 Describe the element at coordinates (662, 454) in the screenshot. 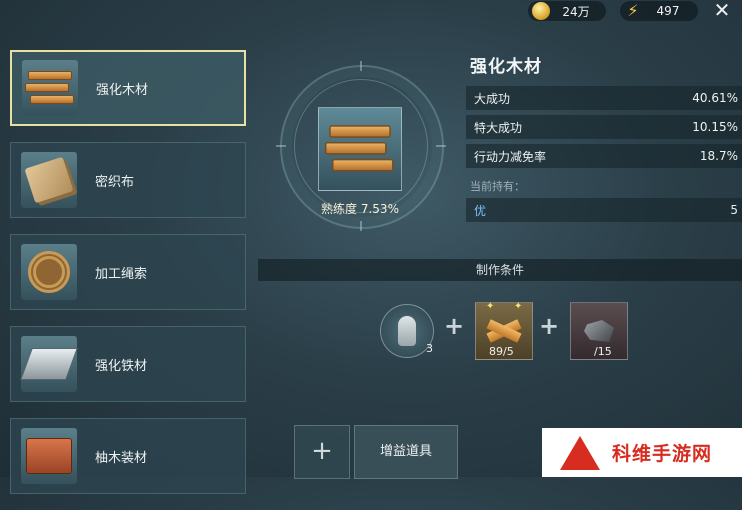

I see `watermark-text: 科维手游网` at that location.